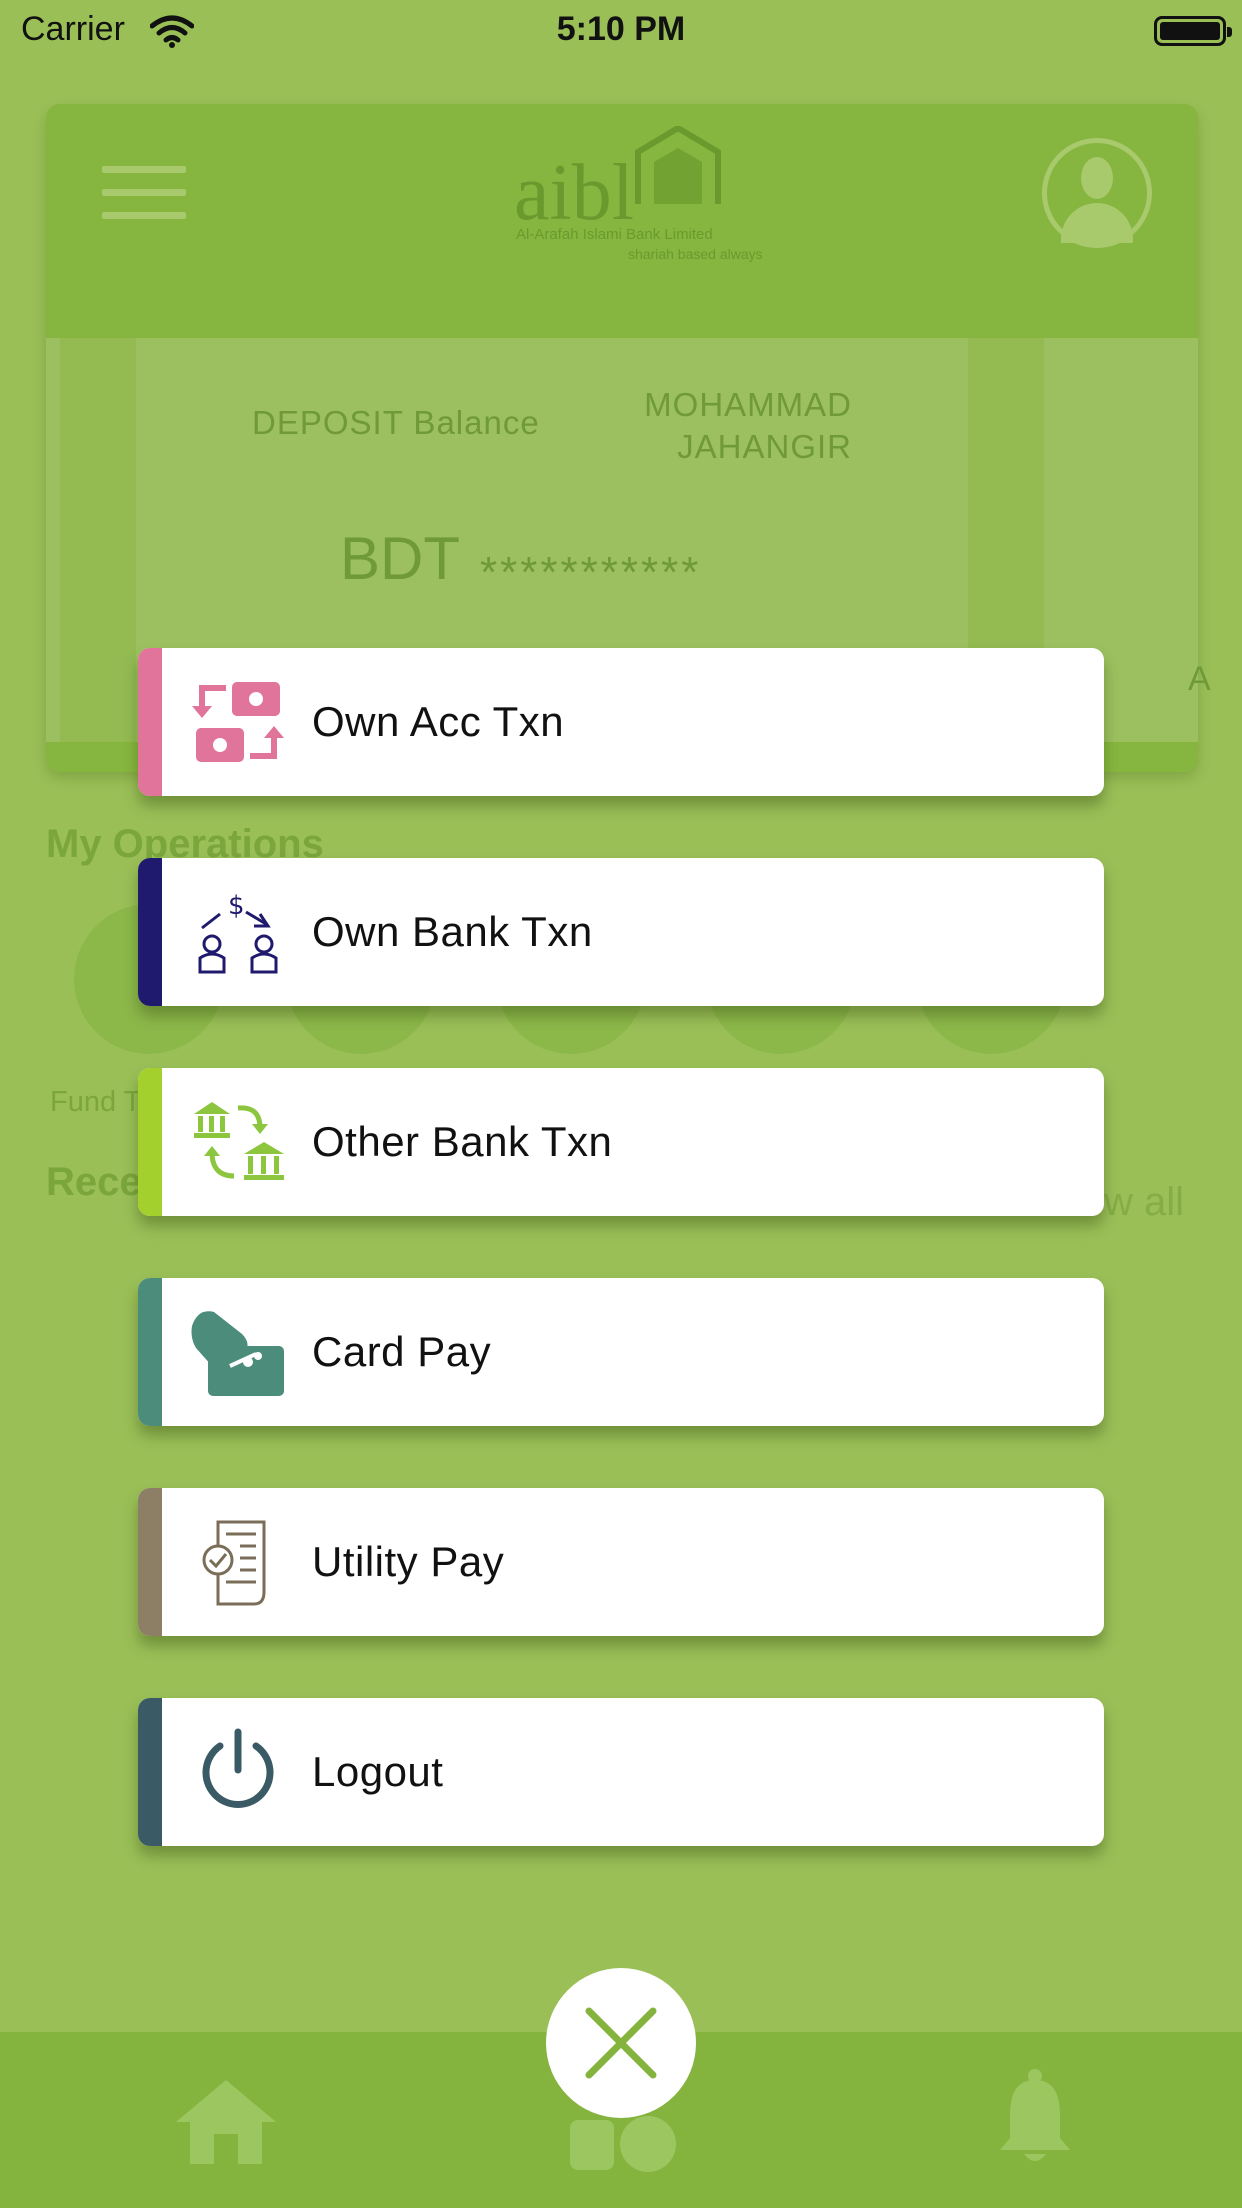 This screenshot has height=2208, width=1242. I want to click on status-time: 5:10 PM, so click(621, 29).